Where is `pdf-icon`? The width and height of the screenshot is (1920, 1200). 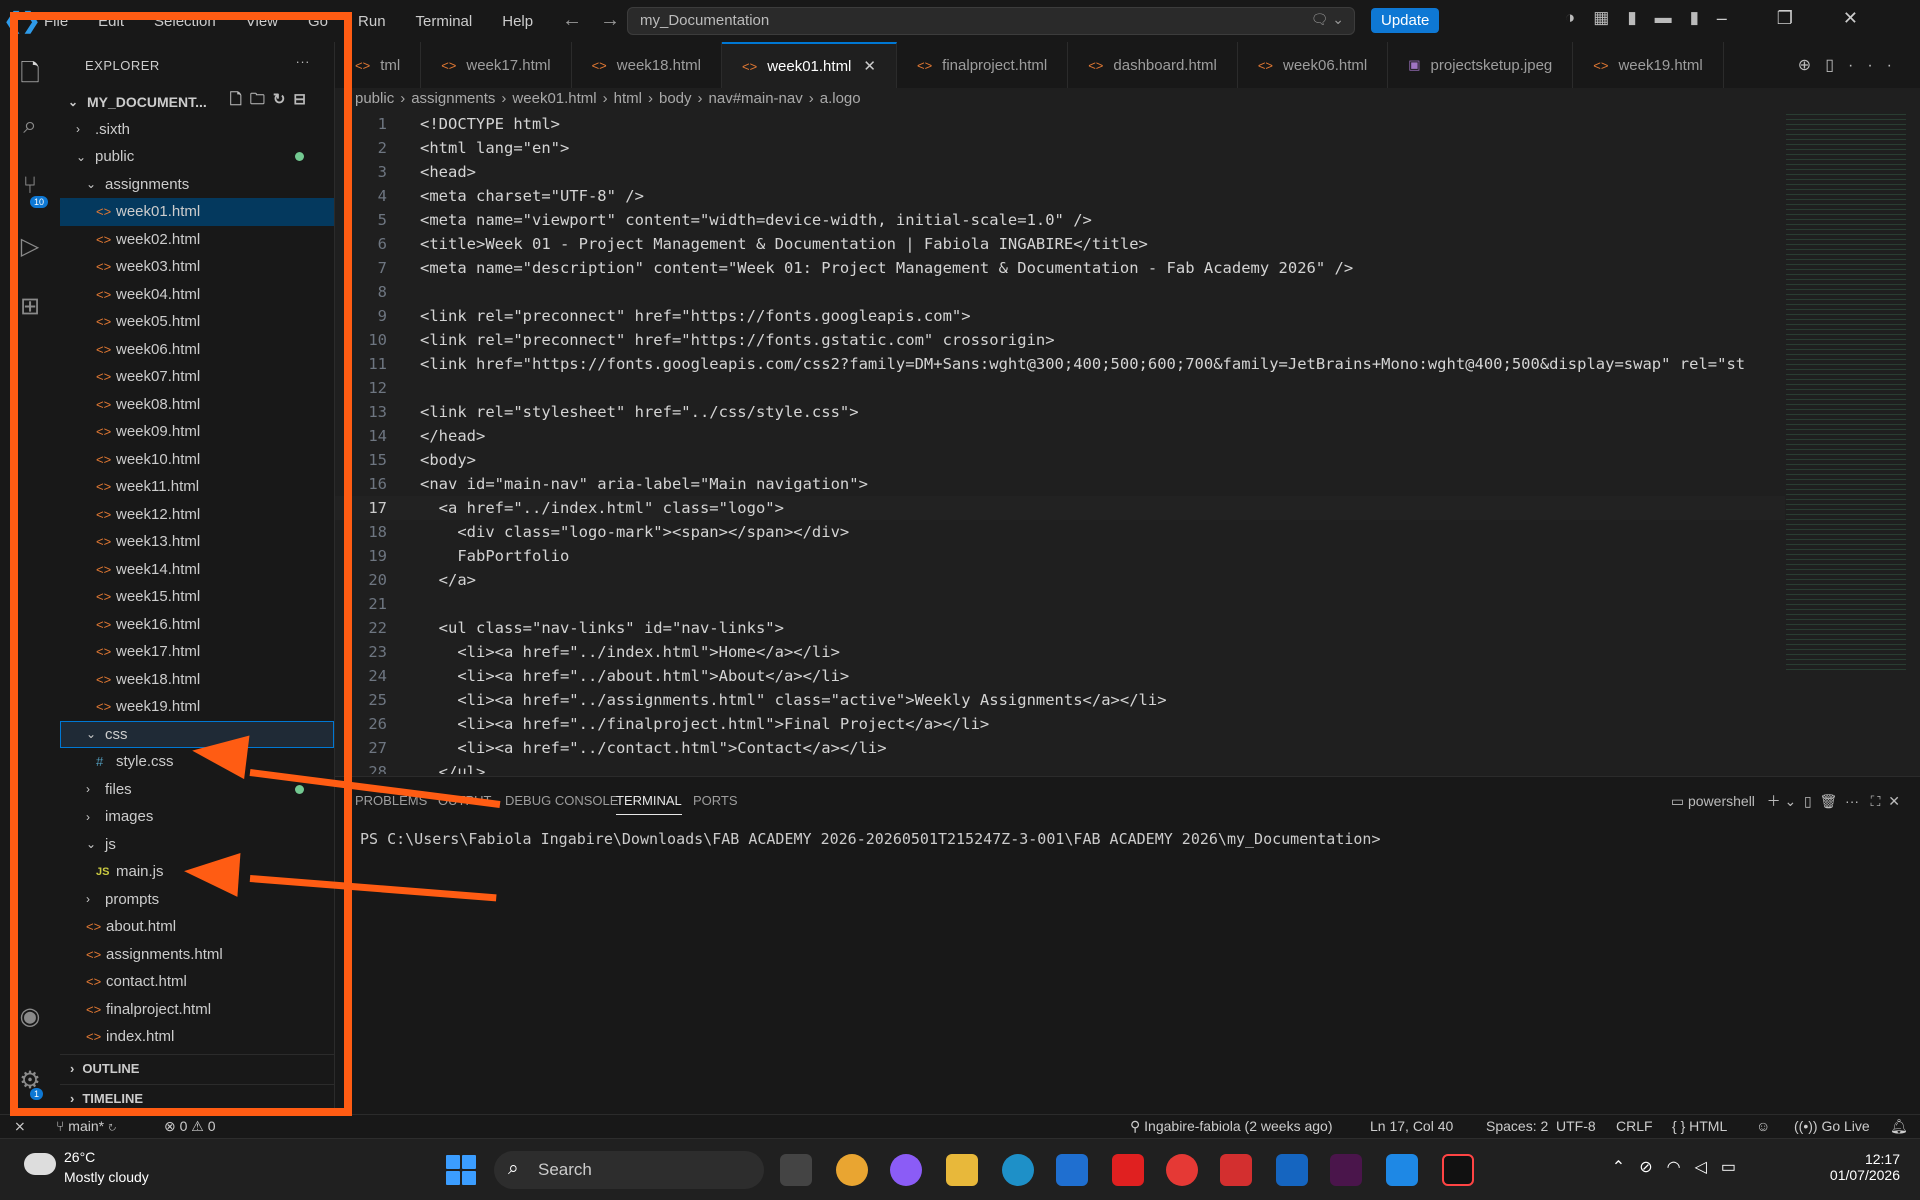
pdf-icon is located at coordinates (1236, 1170).